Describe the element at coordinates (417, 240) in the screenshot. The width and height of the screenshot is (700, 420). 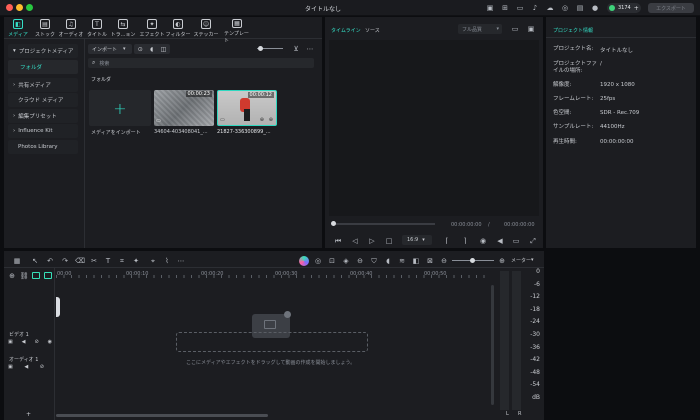
I see `aspect-ratio-dropdown: 16:9 ▾` at that location.